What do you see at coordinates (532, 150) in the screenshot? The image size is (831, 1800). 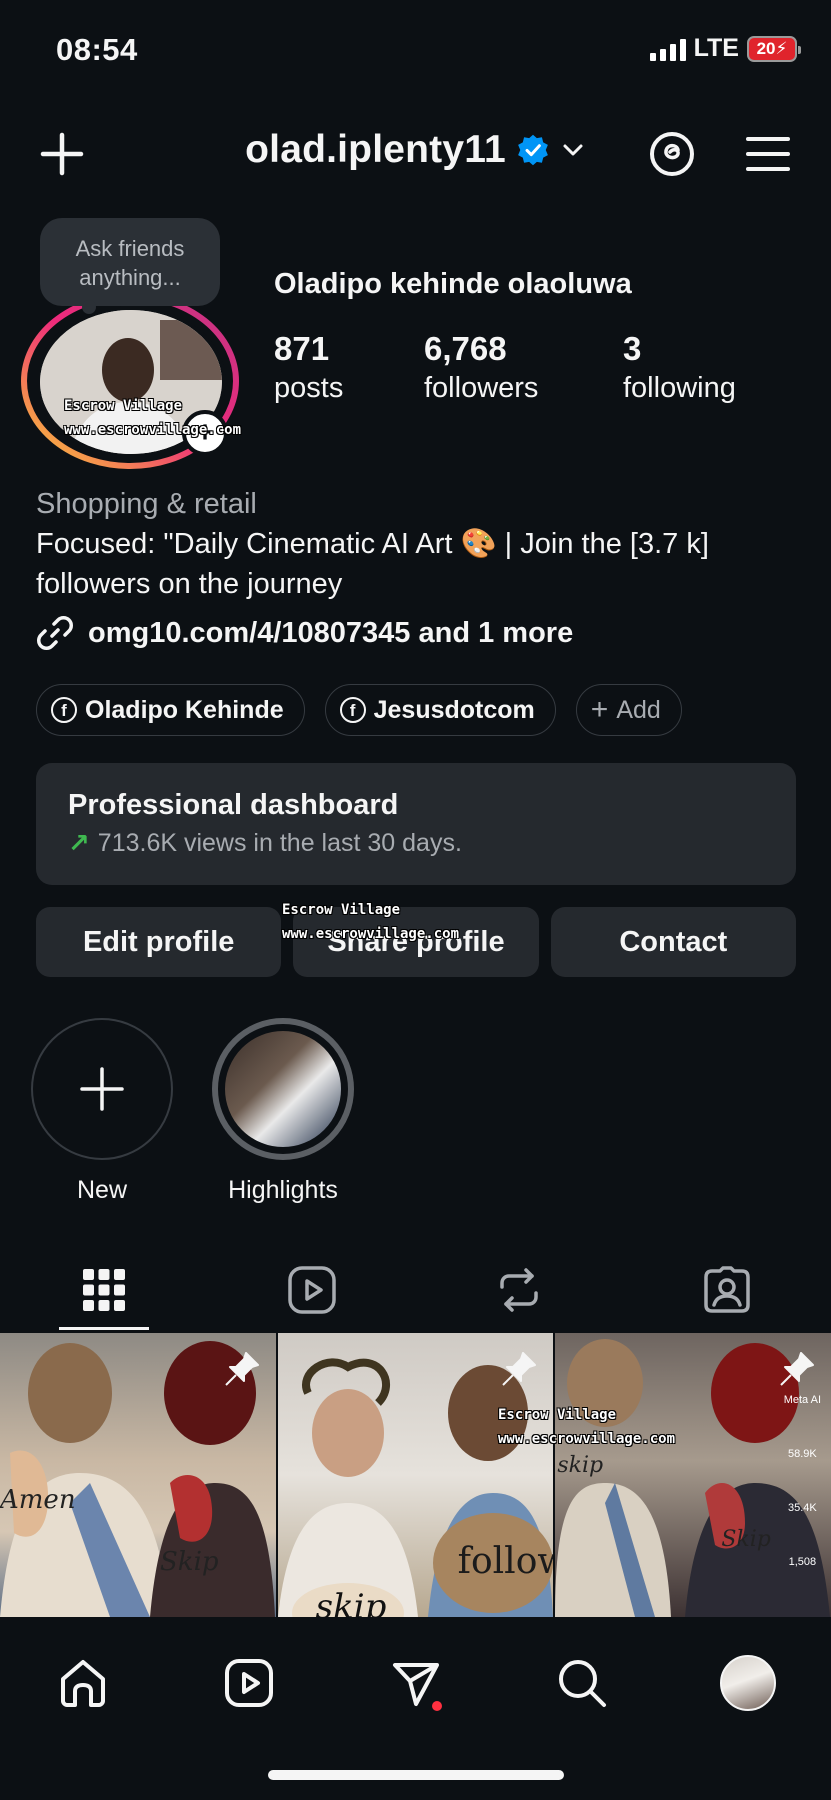 I see `verified-badge-icon` at bounding box center [532, 150].